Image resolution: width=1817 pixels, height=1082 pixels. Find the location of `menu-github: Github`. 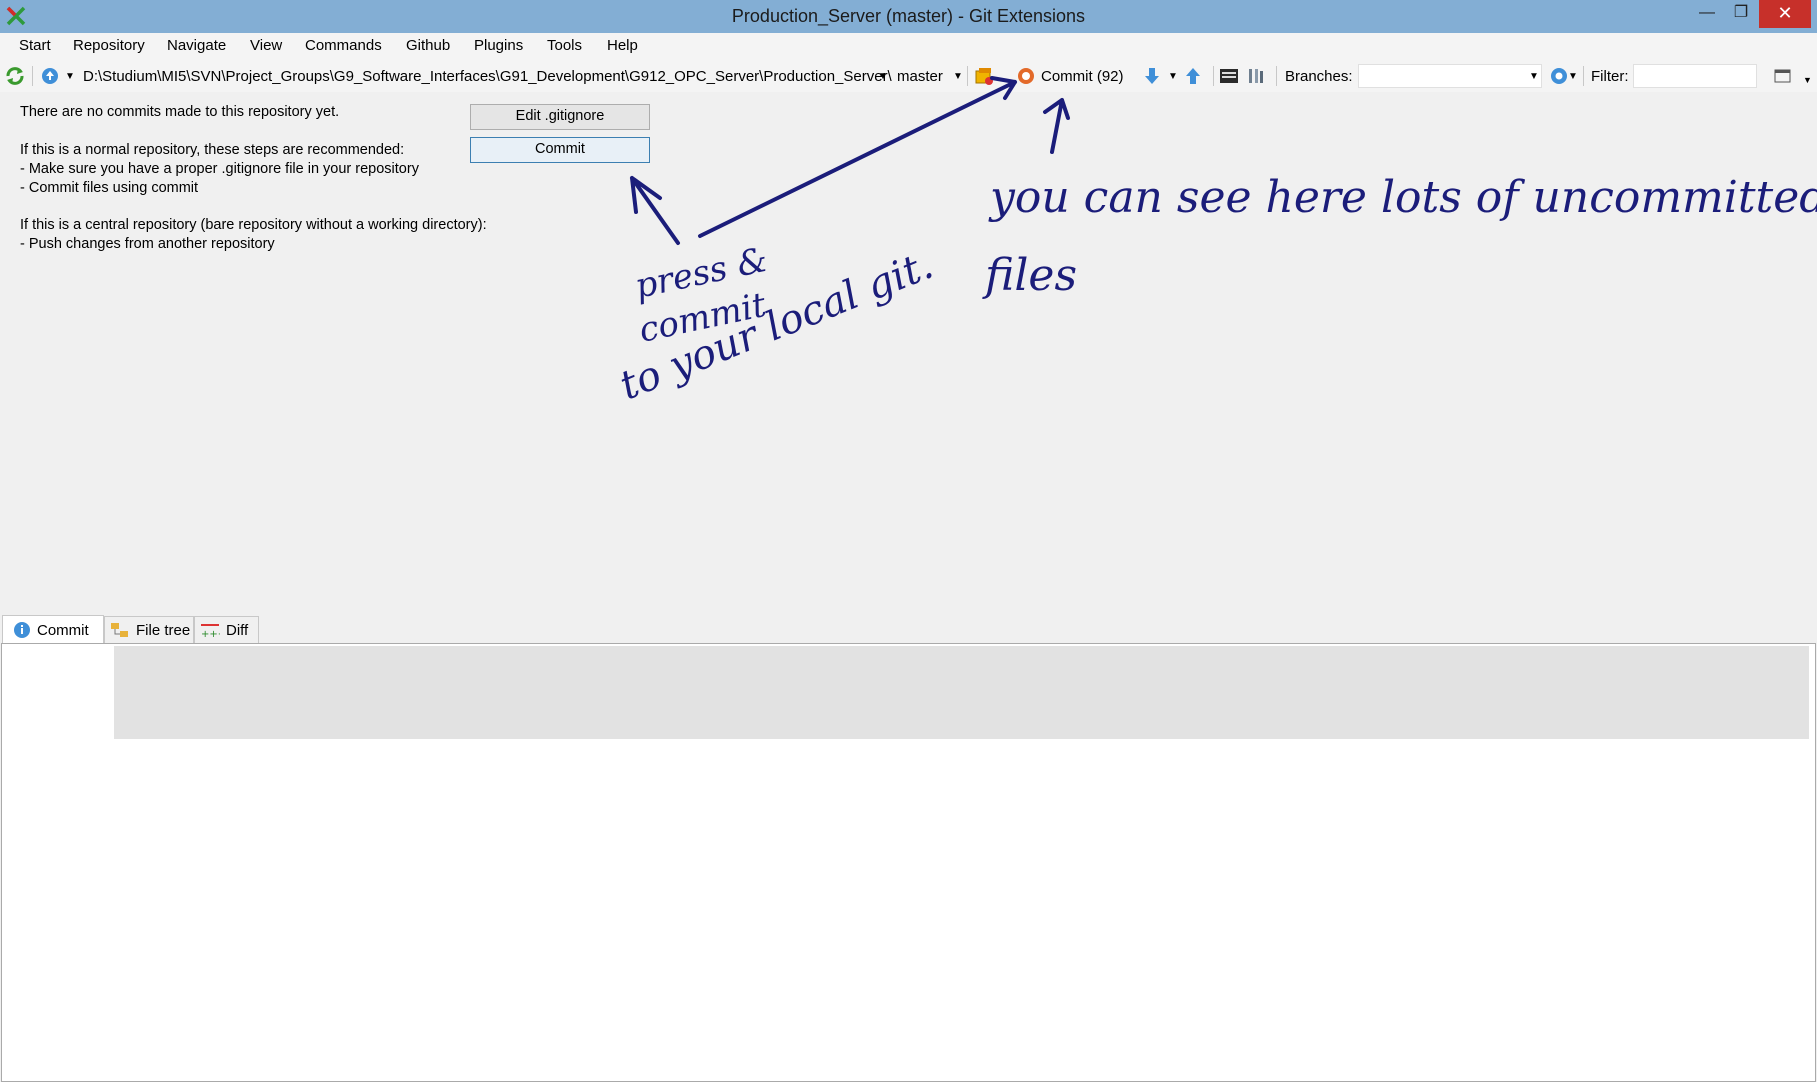

menu-github: Github is located at coordinates (428, 45).